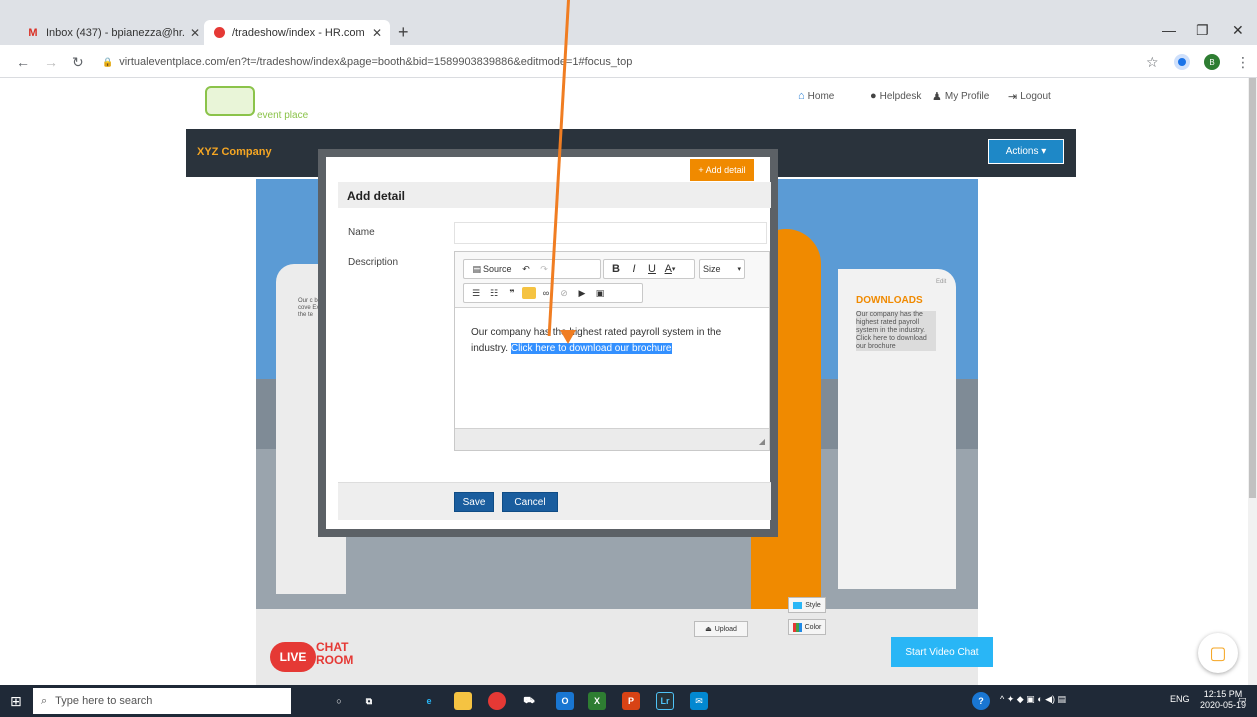  Describe the element at coordinates (497, 269) in the screenshot. I see `source-label: Source` at that location.